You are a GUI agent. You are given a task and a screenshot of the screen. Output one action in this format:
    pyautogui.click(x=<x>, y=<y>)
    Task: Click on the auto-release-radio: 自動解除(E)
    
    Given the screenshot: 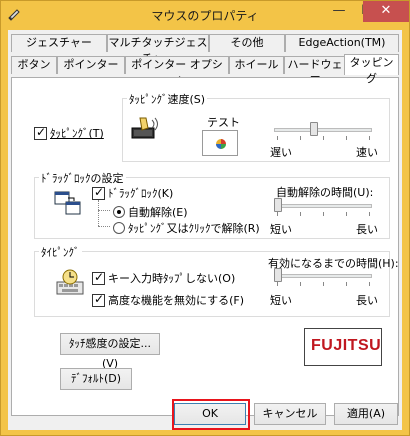 What is the action you would take?
    pyautogui.click(x=150, y=212)
    